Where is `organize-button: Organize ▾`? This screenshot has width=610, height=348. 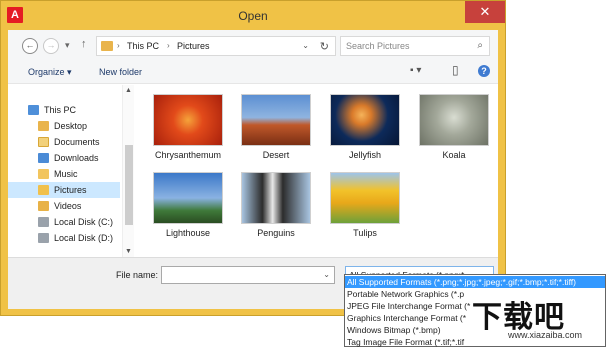
organize-button: Organize ▾ is located at coordinates (50, 72).